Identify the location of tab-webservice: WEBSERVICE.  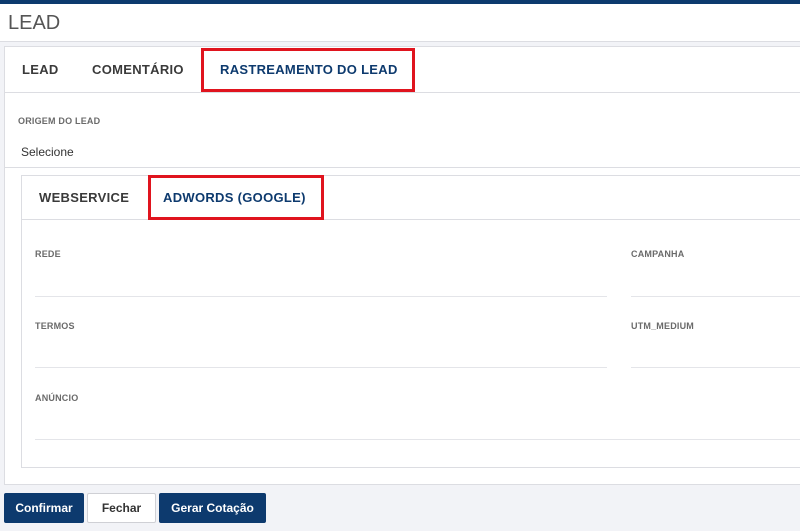
(84, 198).